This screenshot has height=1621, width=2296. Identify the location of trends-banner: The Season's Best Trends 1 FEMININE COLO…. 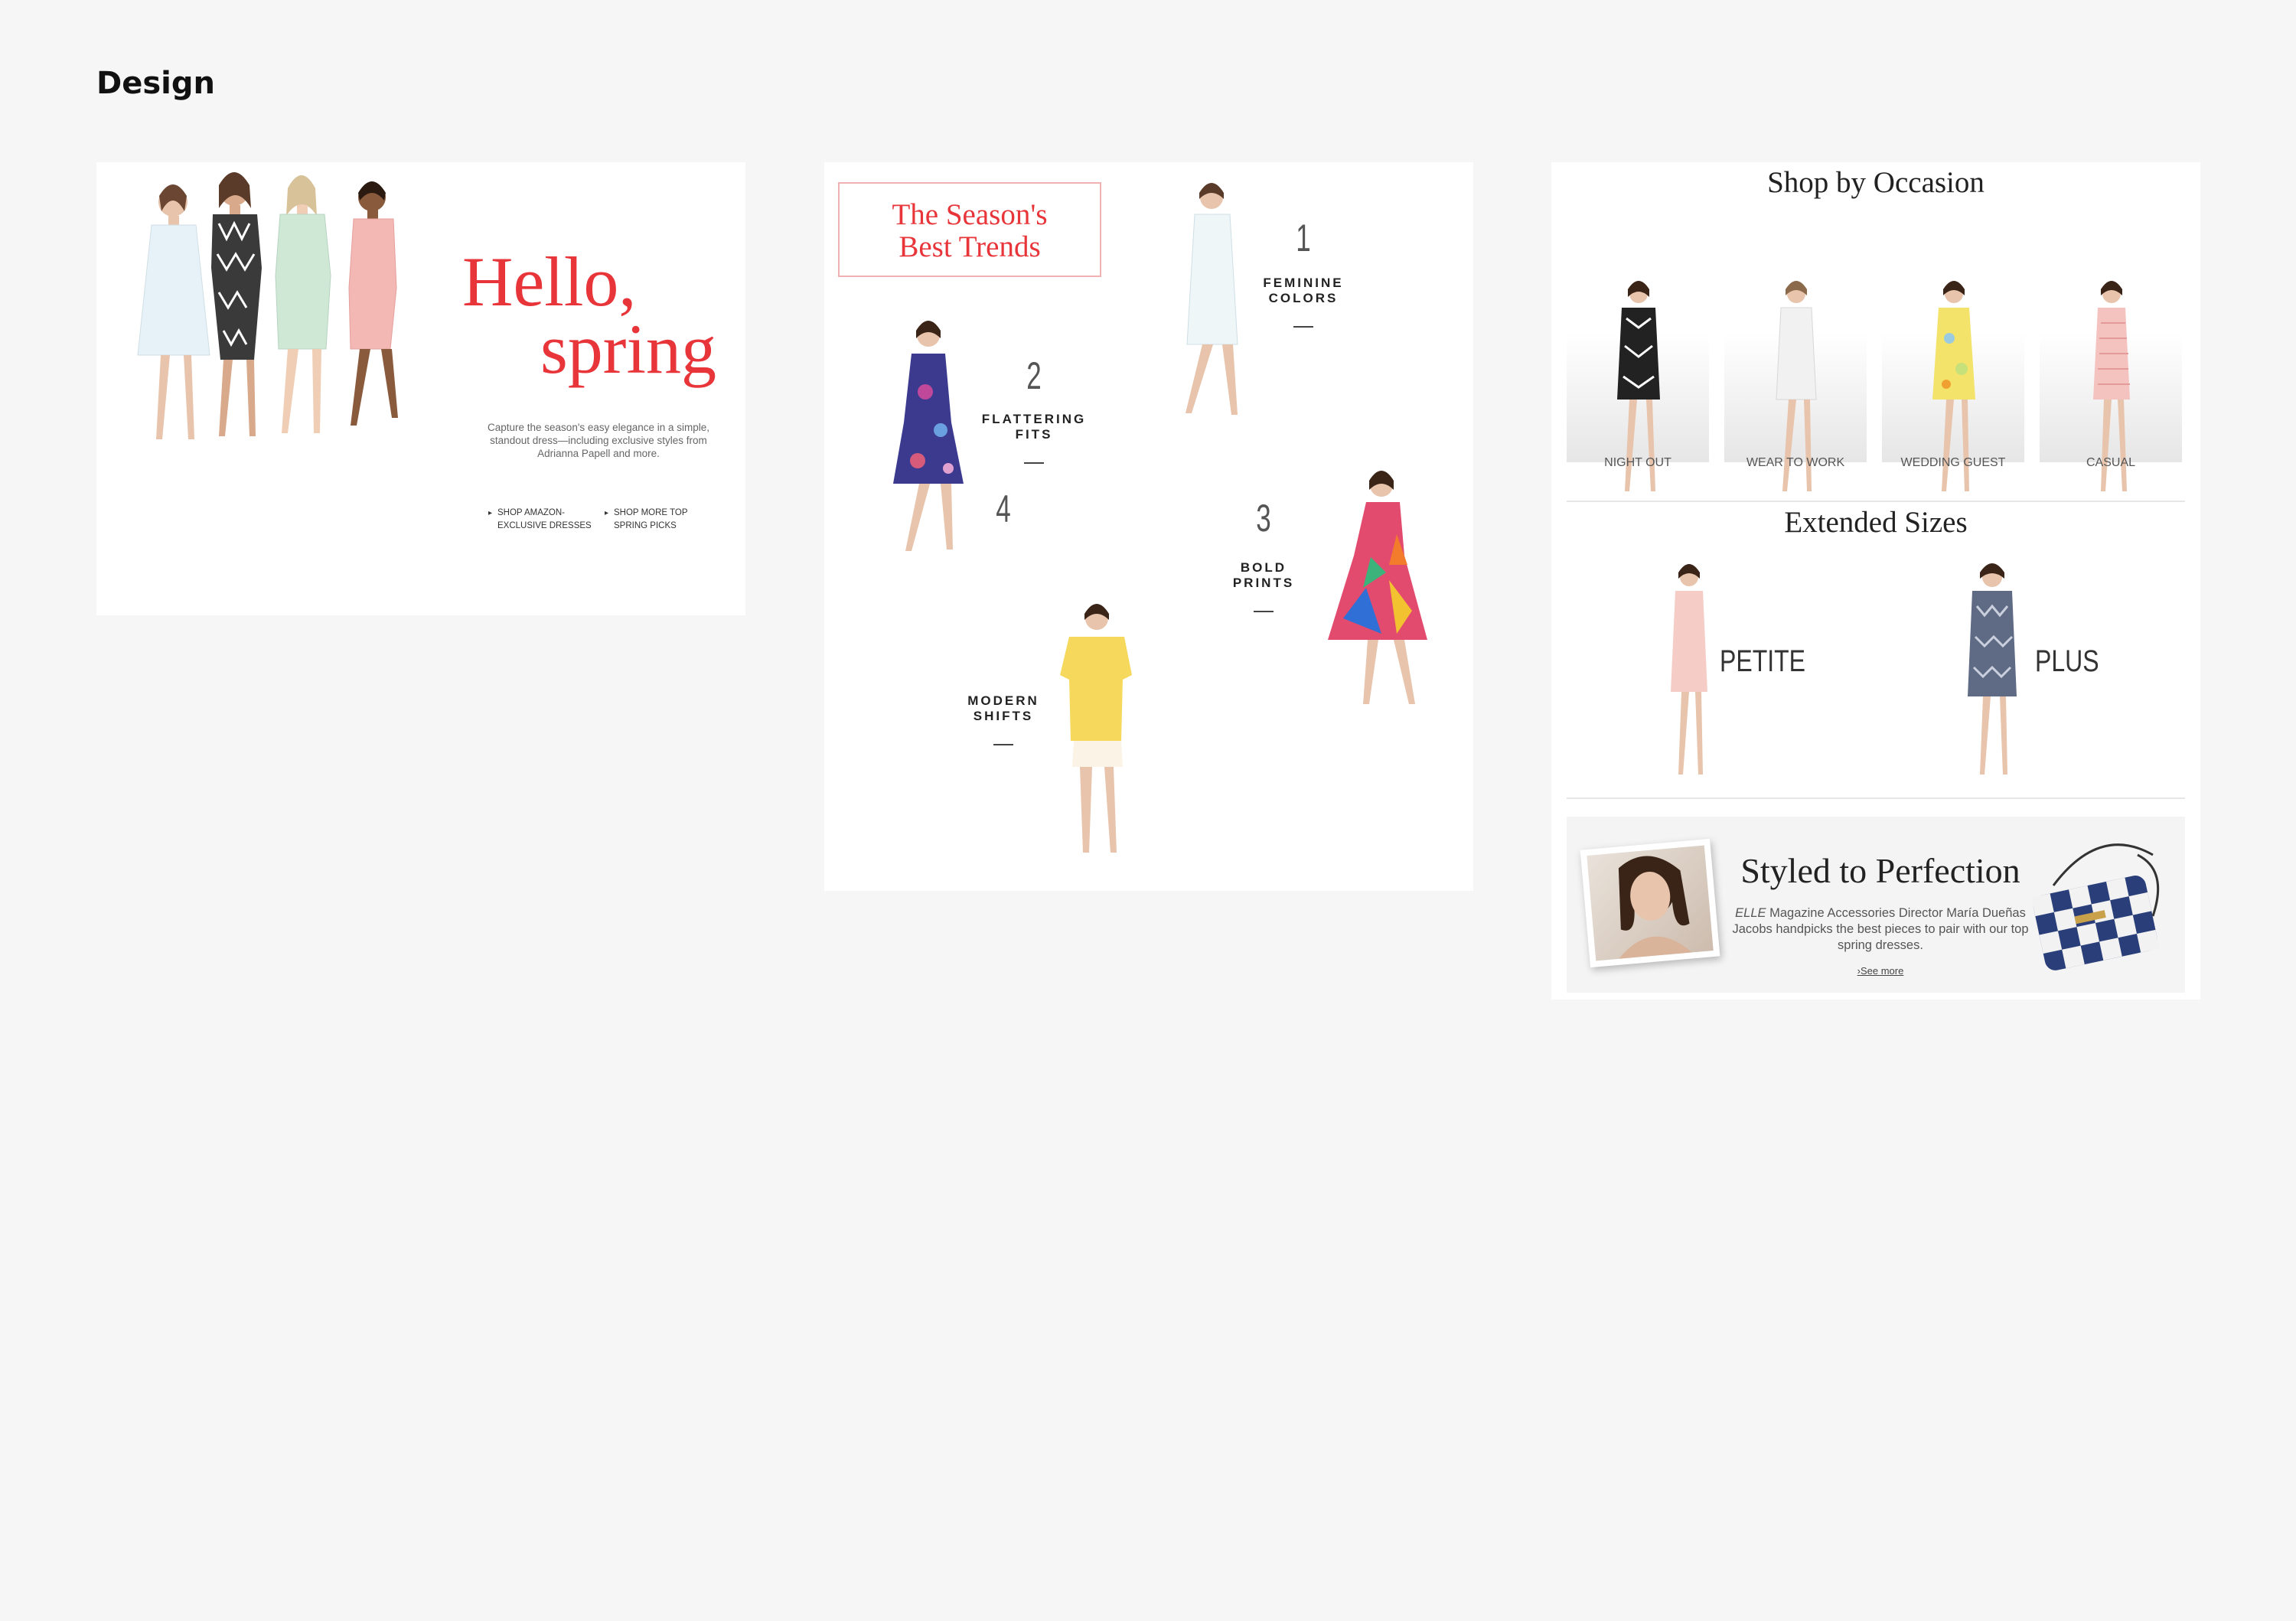
(1148, 526).